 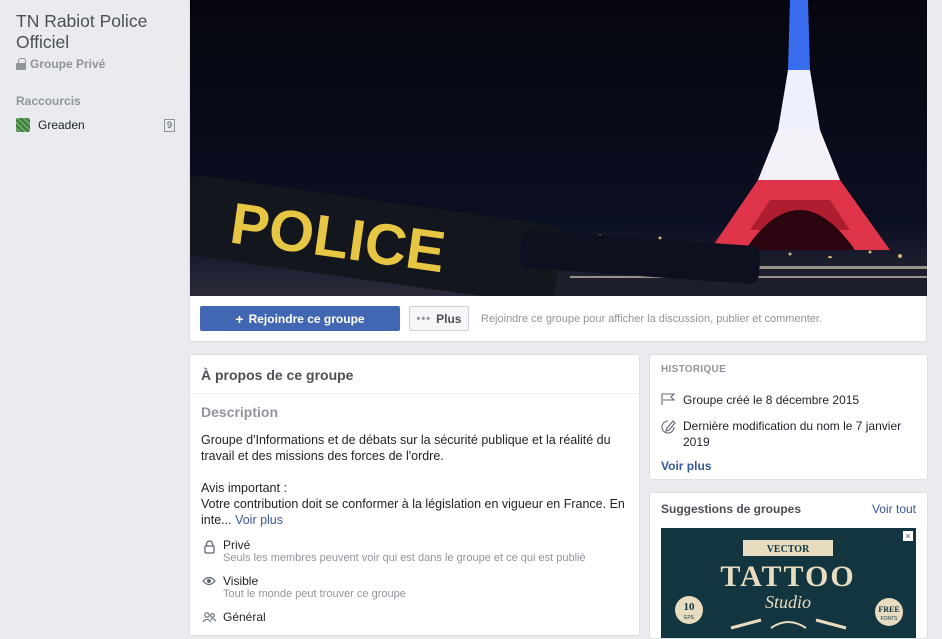 What do you see at coordinates (669, 401) in the screenshot?
I see `flag-icon` at bounding box center [669, 401].